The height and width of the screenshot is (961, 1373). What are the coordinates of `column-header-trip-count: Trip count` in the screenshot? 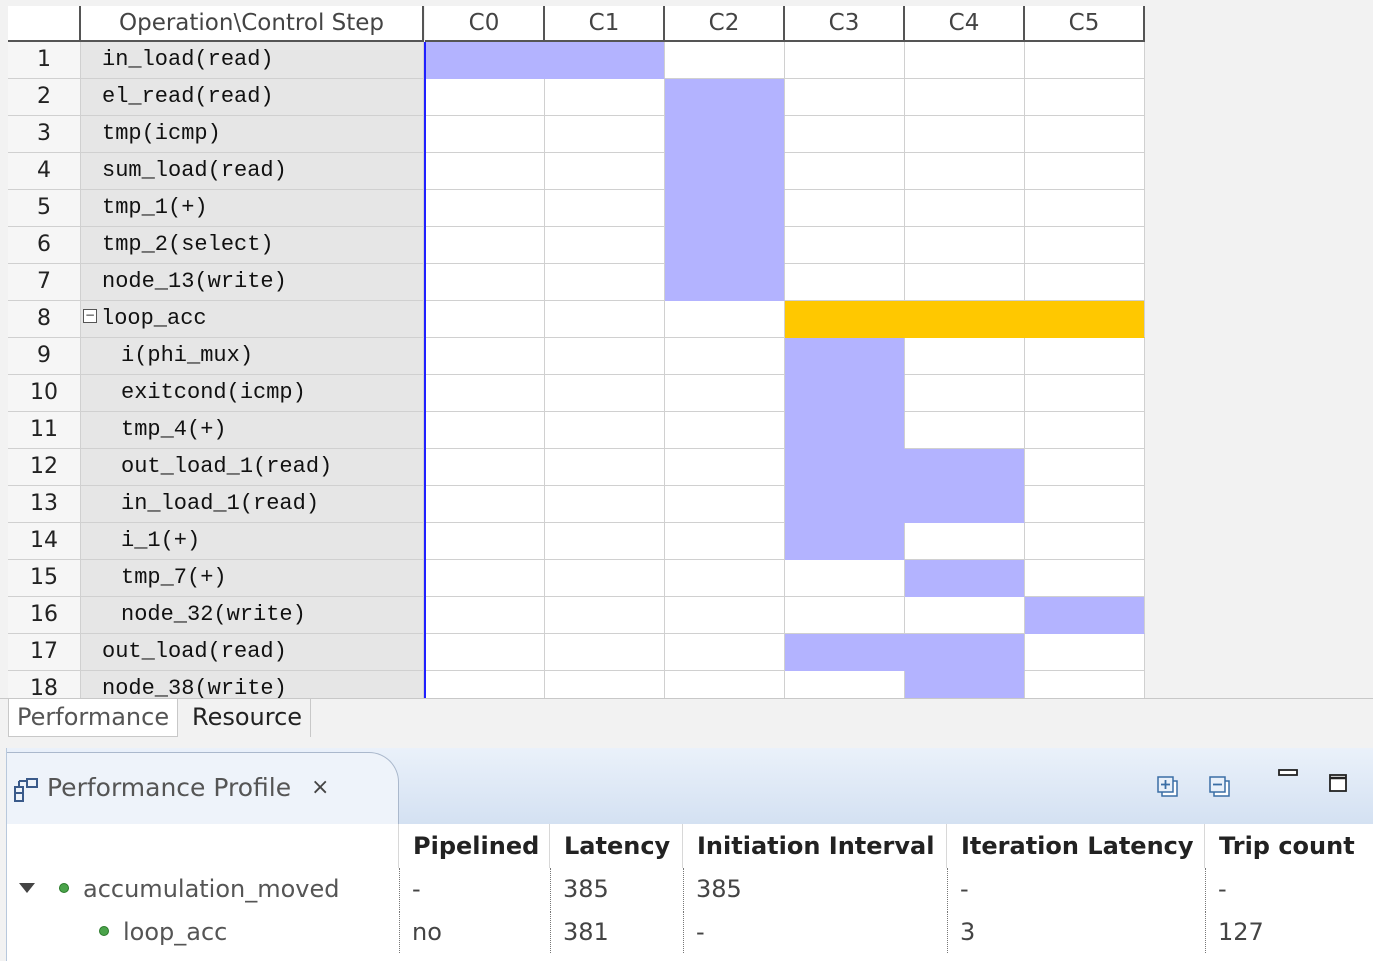 It's located at (1289, 846).